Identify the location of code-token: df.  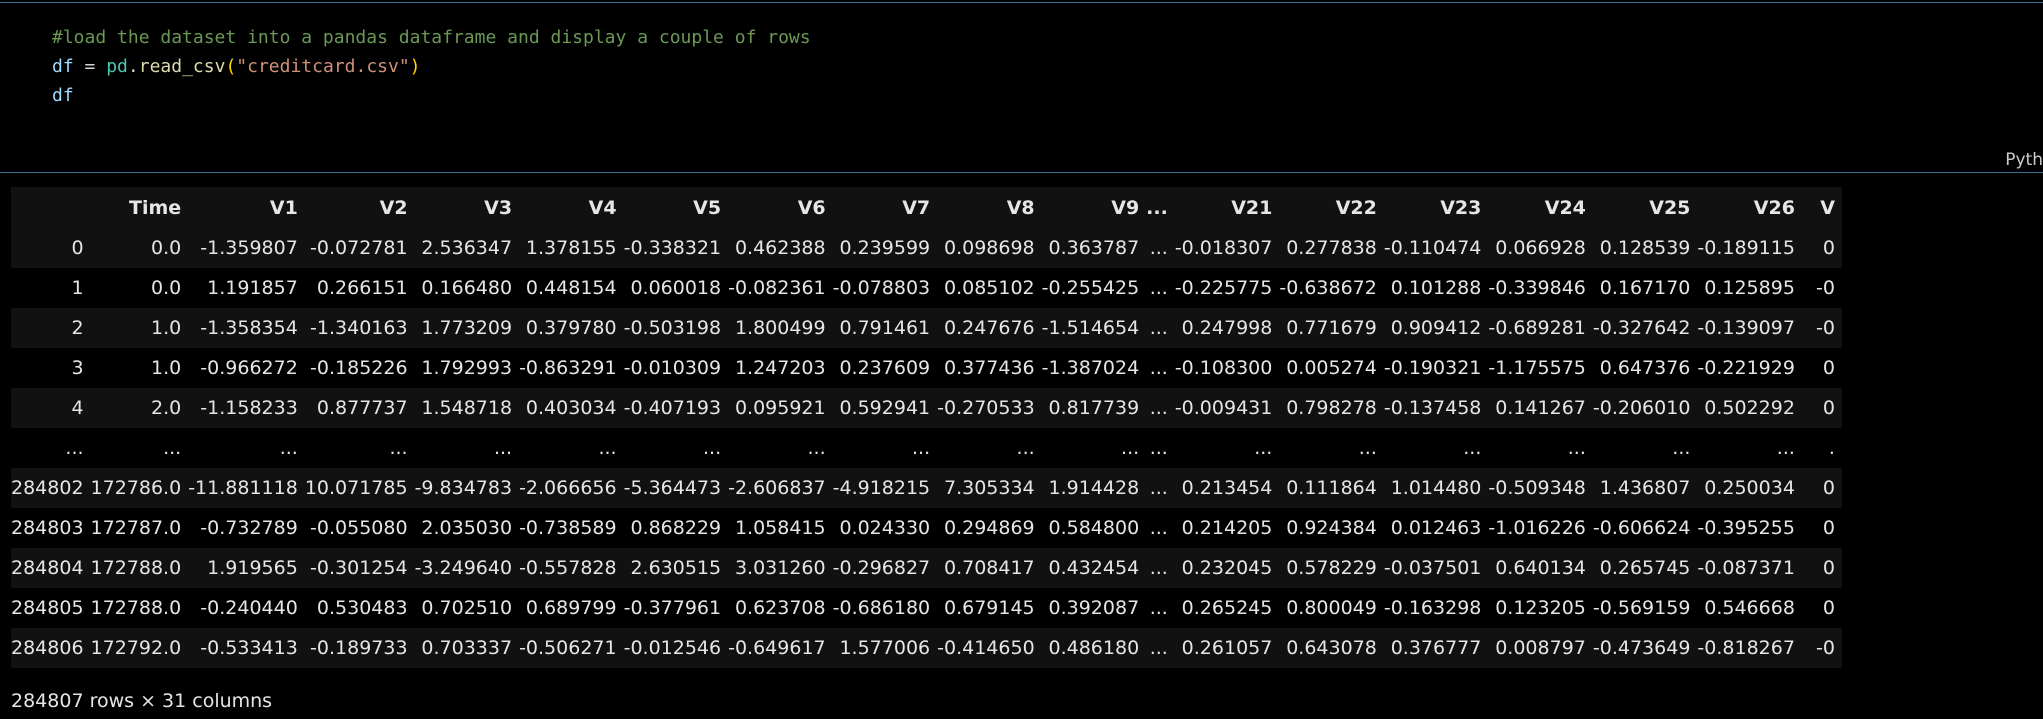
(63, 66).